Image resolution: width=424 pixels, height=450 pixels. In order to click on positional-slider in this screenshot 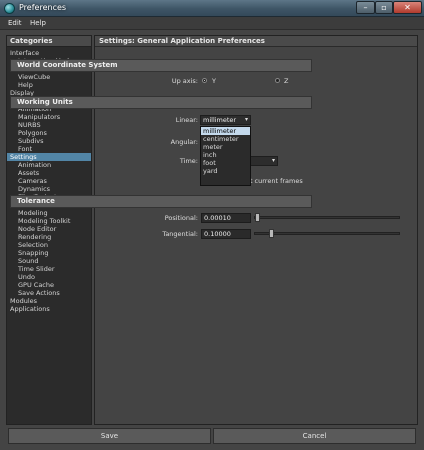, I will do `click(327, 217)`.